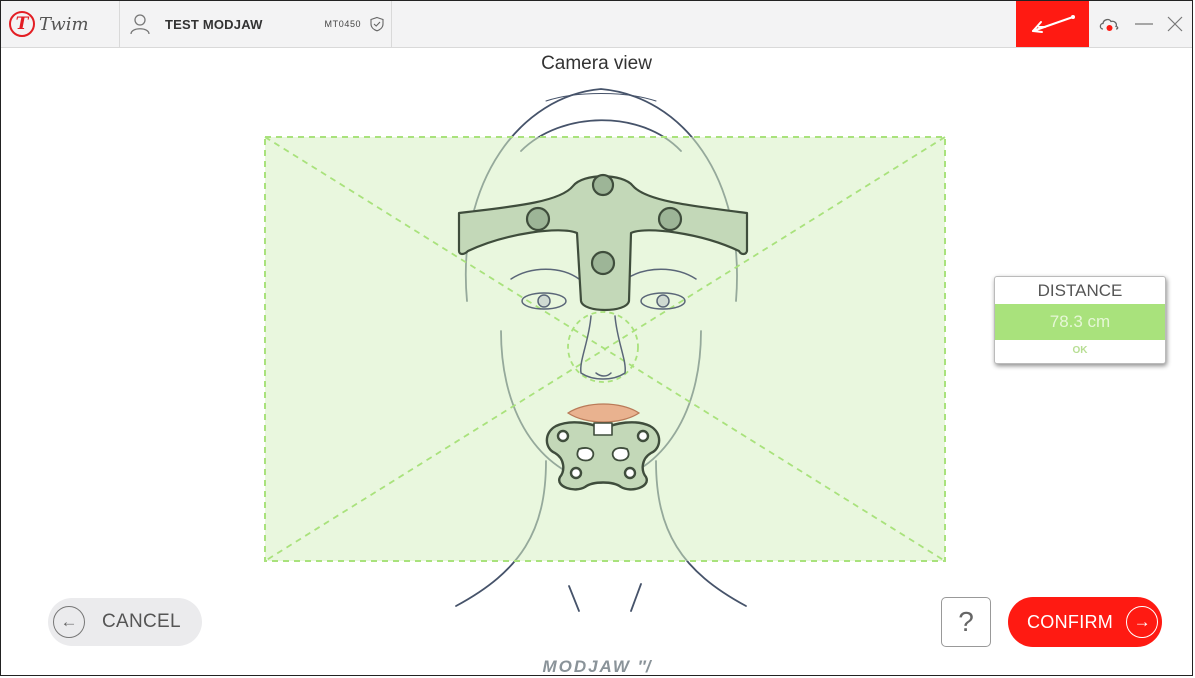 This screenshot has height=678, width=1195. What do you see at coordinates (69, 622) in the screenshot?
I see `arrow-left-icon: ←` at bounding box center [69, 622].